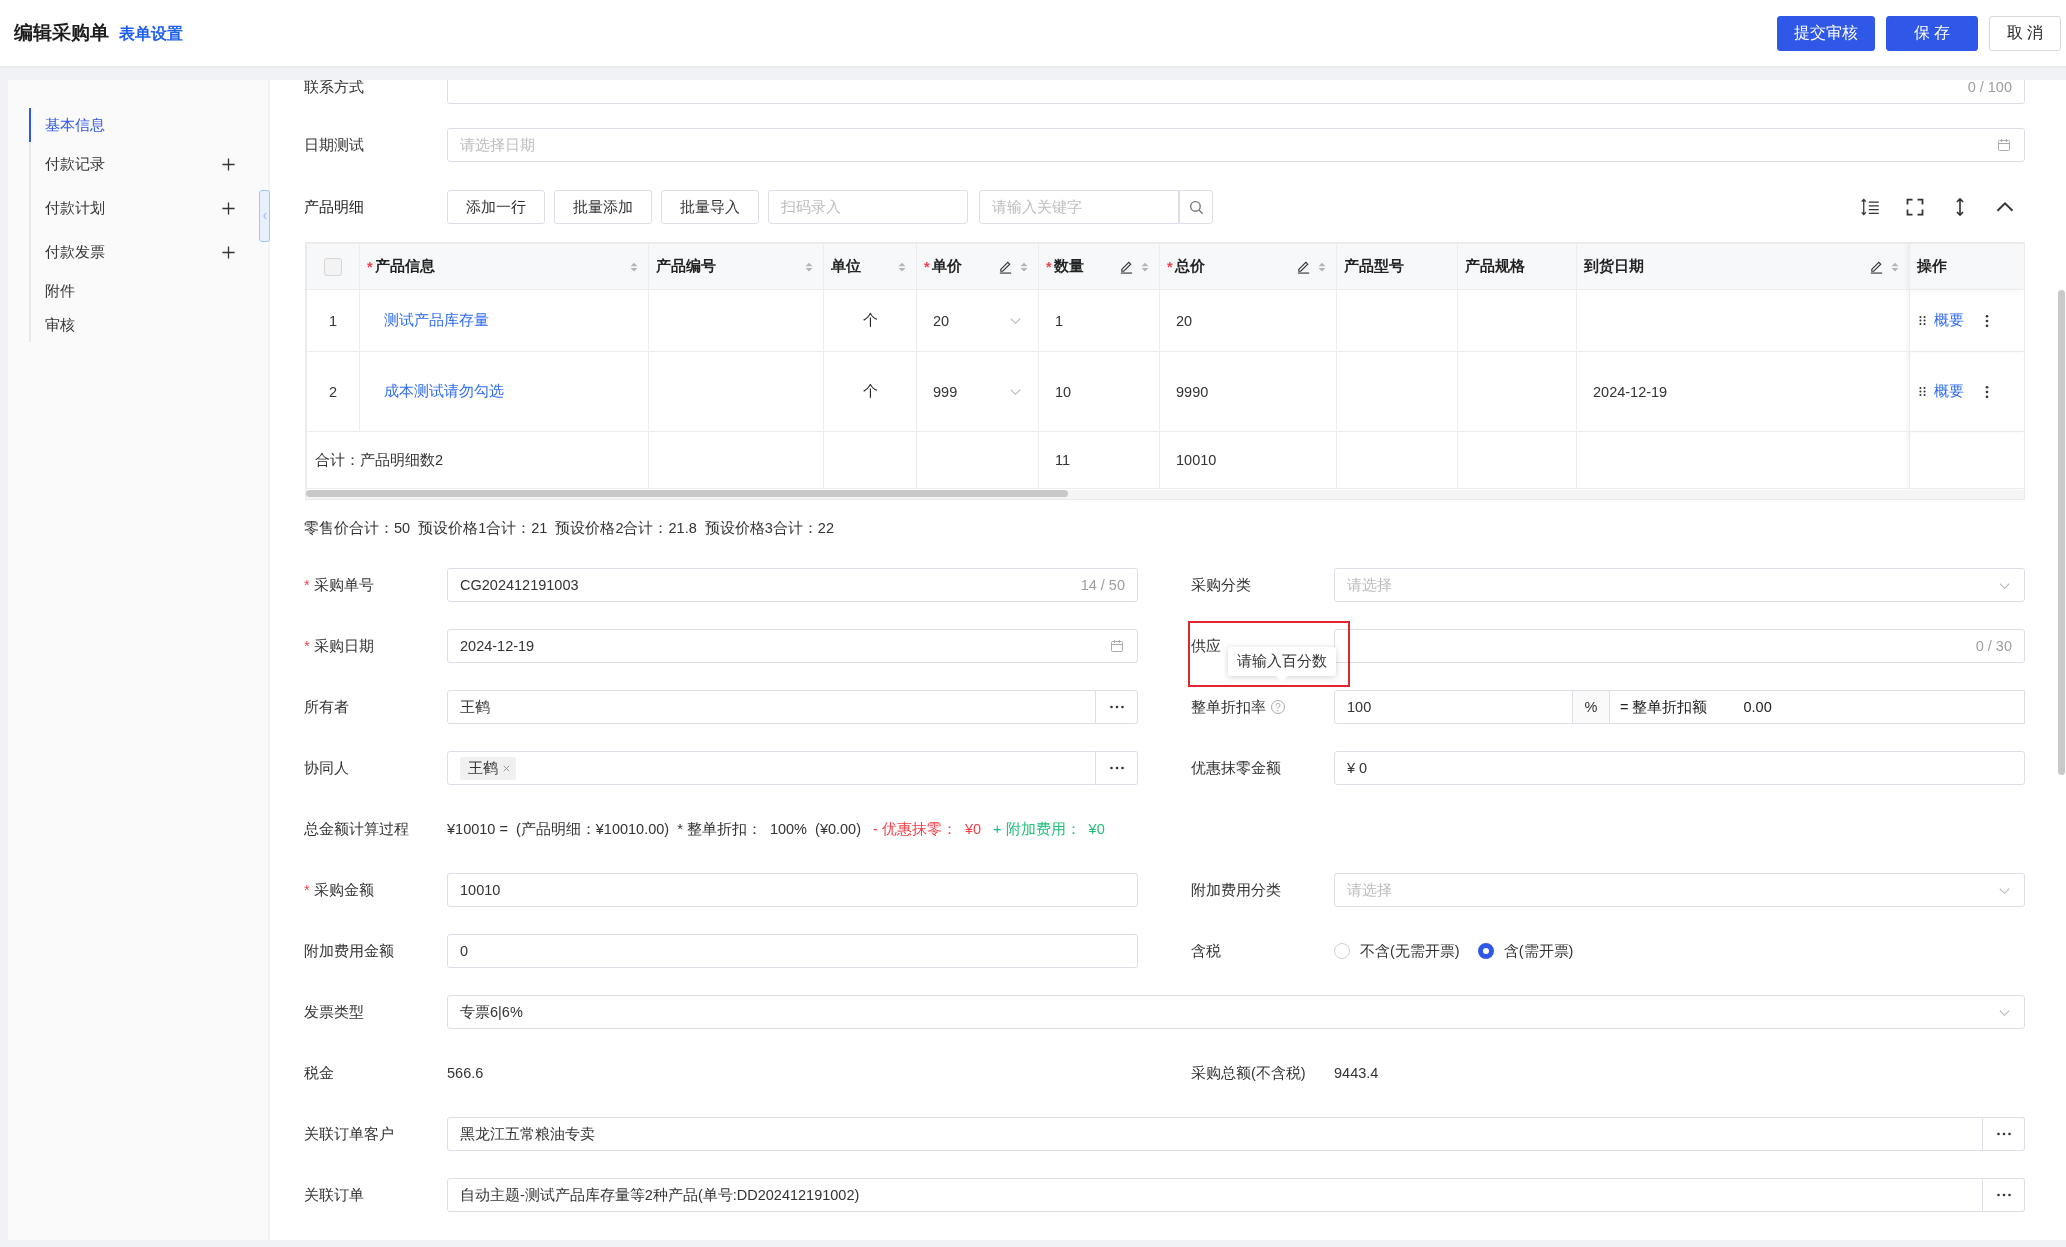  What do you see at coordinates (1236, 1012) in the screenshot?
I see `select-field: 专票6|6%` at bounding box center [1236, 1012].